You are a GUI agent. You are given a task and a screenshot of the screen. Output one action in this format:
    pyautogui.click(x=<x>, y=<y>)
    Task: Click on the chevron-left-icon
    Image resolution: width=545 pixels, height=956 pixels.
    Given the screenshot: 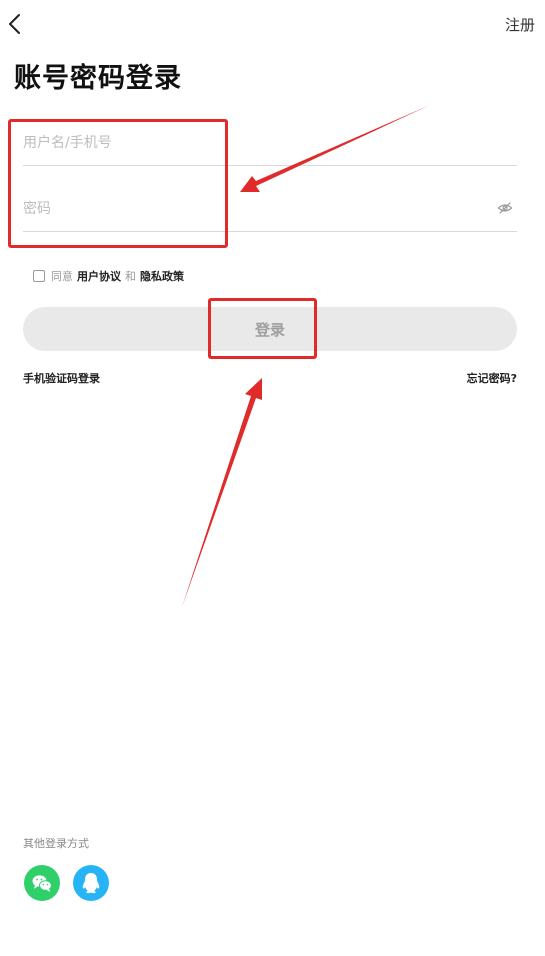 What is the action you would take?
    pyautogui.click(x=14, y=24)
    